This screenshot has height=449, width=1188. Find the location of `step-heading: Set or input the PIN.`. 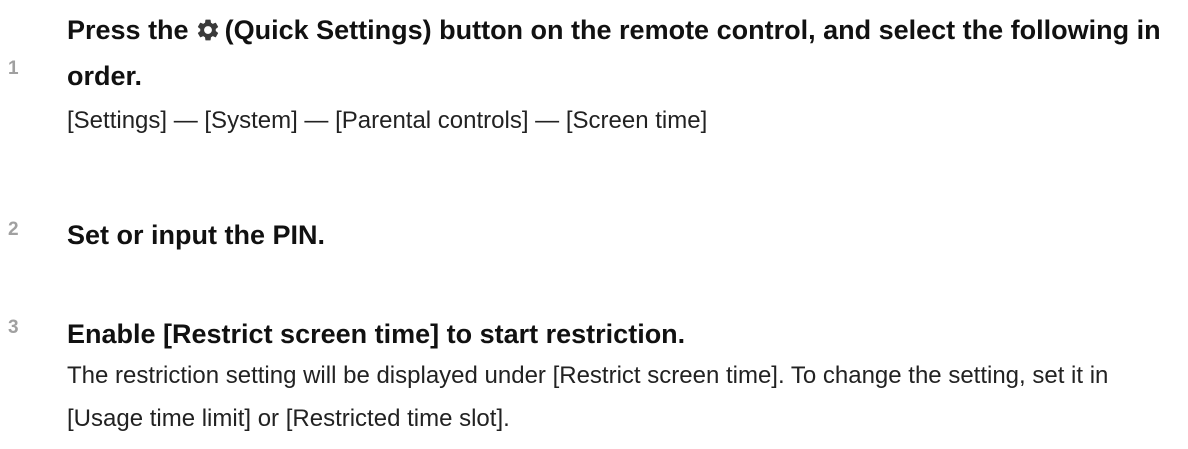

step-heading: Set or input the PIN. is located at coordinates (196, 235).